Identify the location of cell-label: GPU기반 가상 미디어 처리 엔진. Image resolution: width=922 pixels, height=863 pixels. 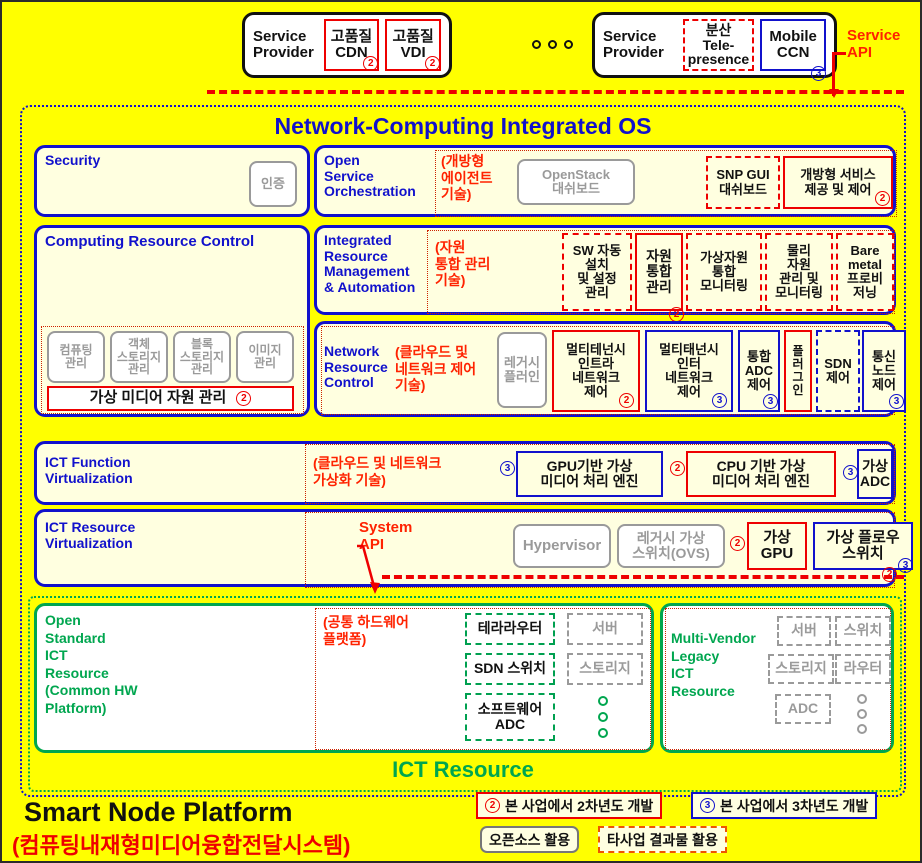
(589, 473).